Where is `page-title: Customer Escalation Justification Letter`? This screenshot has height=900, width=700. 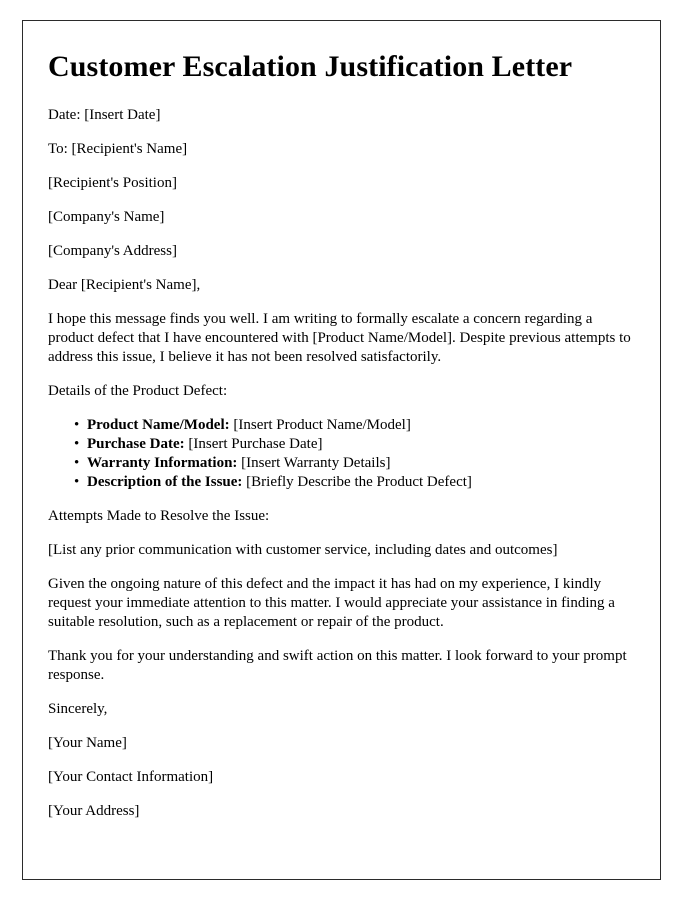 page-title: Customer Escalation Justification Letter is located at coordinates (310, 66).